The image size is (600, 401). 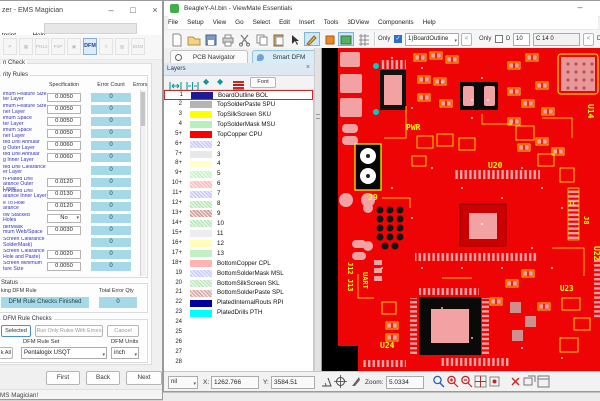 I want to click on footprint-tool-icon: P, so click(x=10, y=46).